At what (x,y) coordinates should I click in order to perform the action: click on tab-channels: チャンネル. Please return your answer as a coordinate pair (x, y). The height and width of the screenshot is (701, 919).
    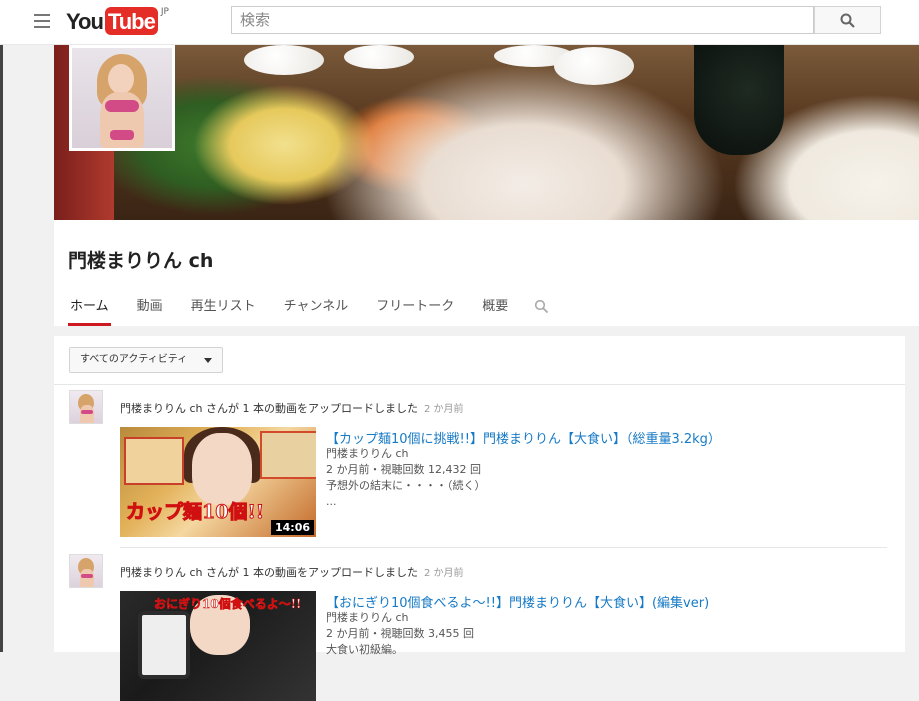
    Looking at the image, I should click on (316, 312).